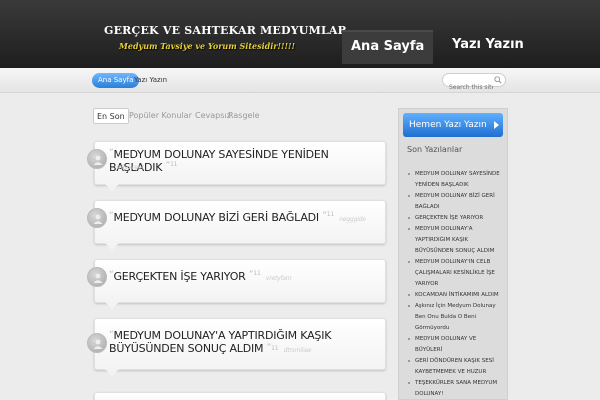  I want to click on site-tagline: Medyum Tavsiye ve Yorum Sitesidir!!!!!, so click(207, 46).